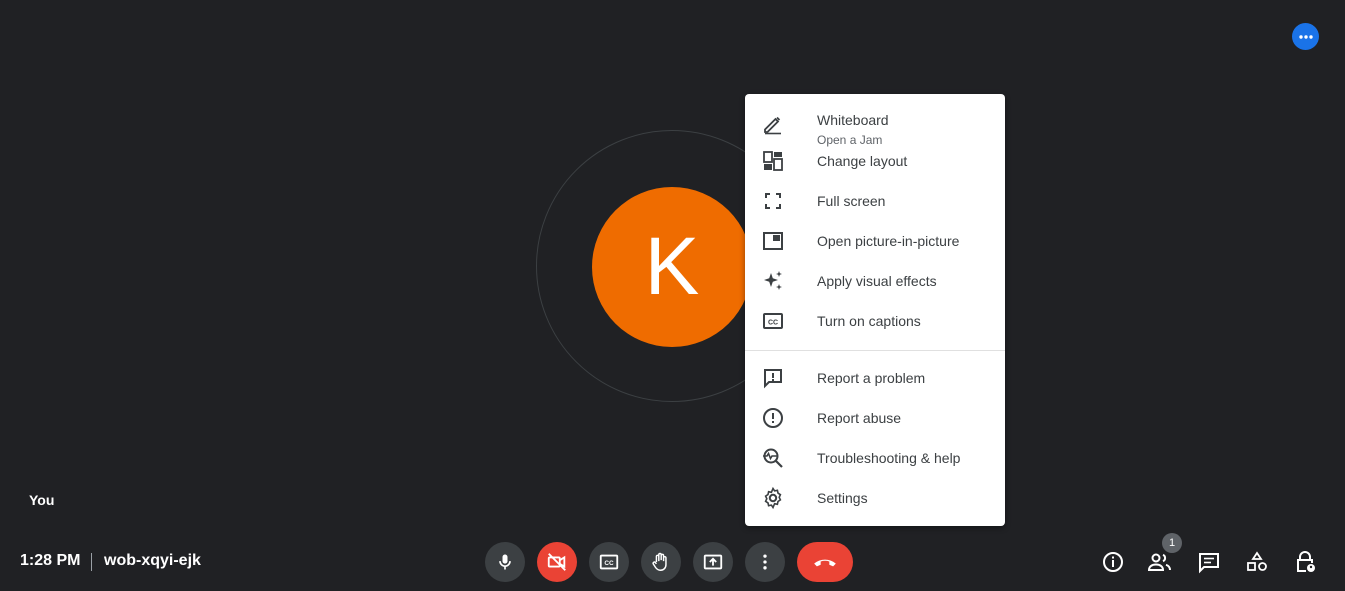 Image resolution: width=1345 pixels, height=591 pixels. Describe the element at coordinates (773, 379) in the screenshot. I see `feedback-icon` at that location.